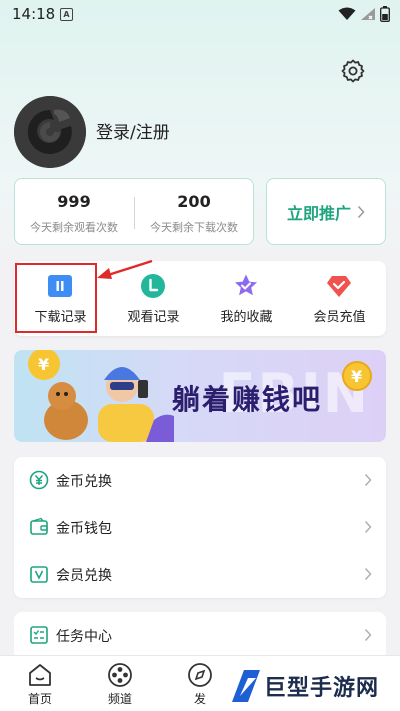  What do you see at coordinates (246, 686) in the screenshot?
I see `watermark-logo-icon` at bounding box center [246, 686].